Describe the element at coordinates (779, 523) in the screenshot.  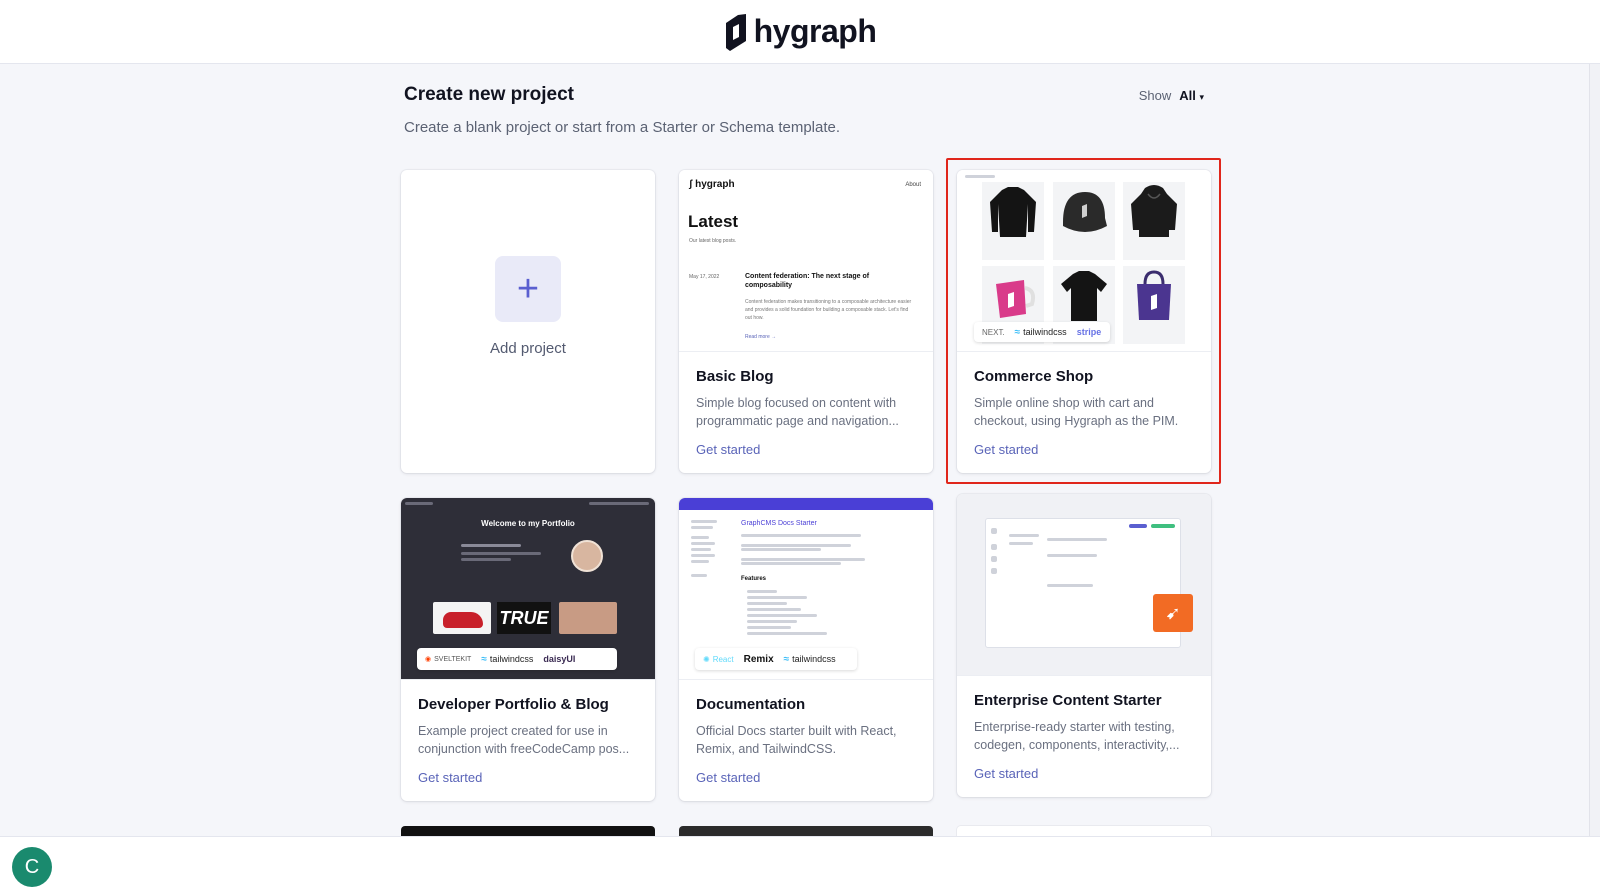
I see `docs-thumb-heading: GraphCMS Docs Starter` at that location.